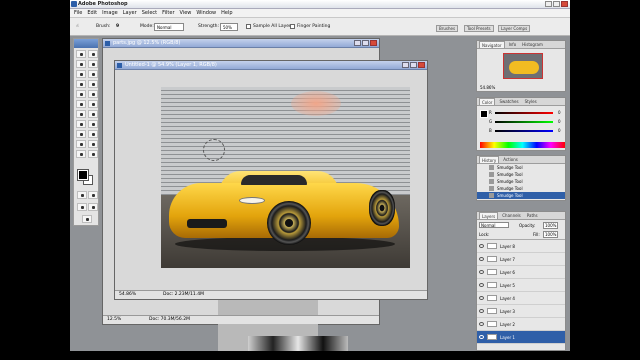 The height and width of the screenshot is (360, 640). What do you see at coordinates (114, 319) in the screenshot?
I see `back-doc-zoom: 12.5%` at bounding box center [114, 319].